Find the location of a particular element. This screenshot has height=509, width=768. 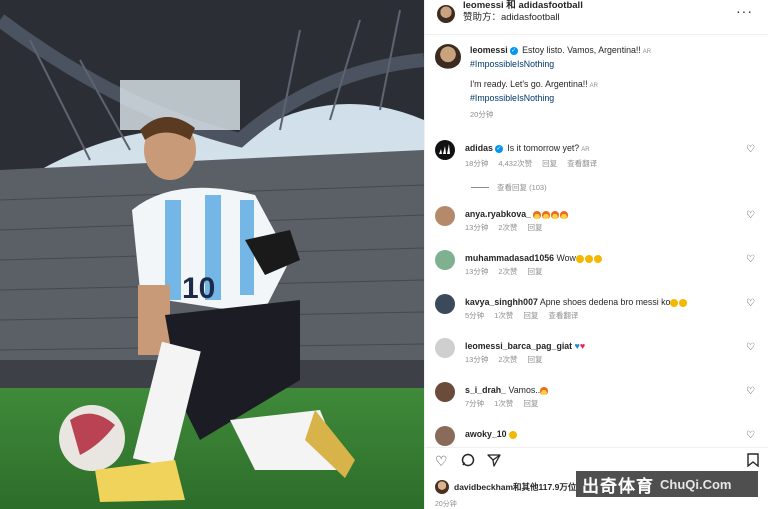

comment-text: Vamos.. is located at coordinates (524, 390).